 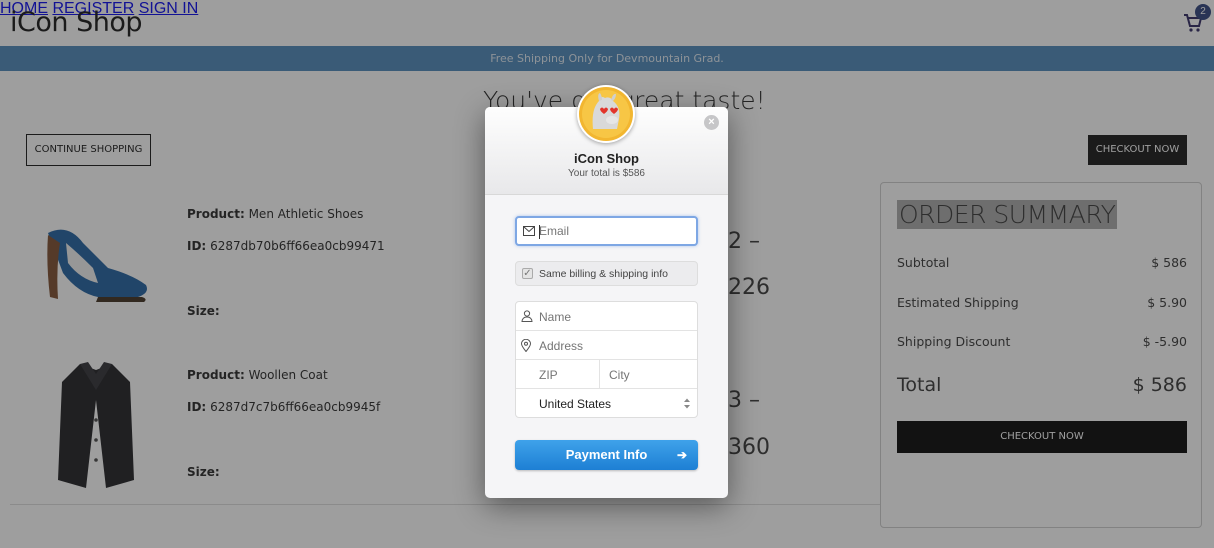 I want to click on address-fieldset: United States, so click(x=606, y=359).